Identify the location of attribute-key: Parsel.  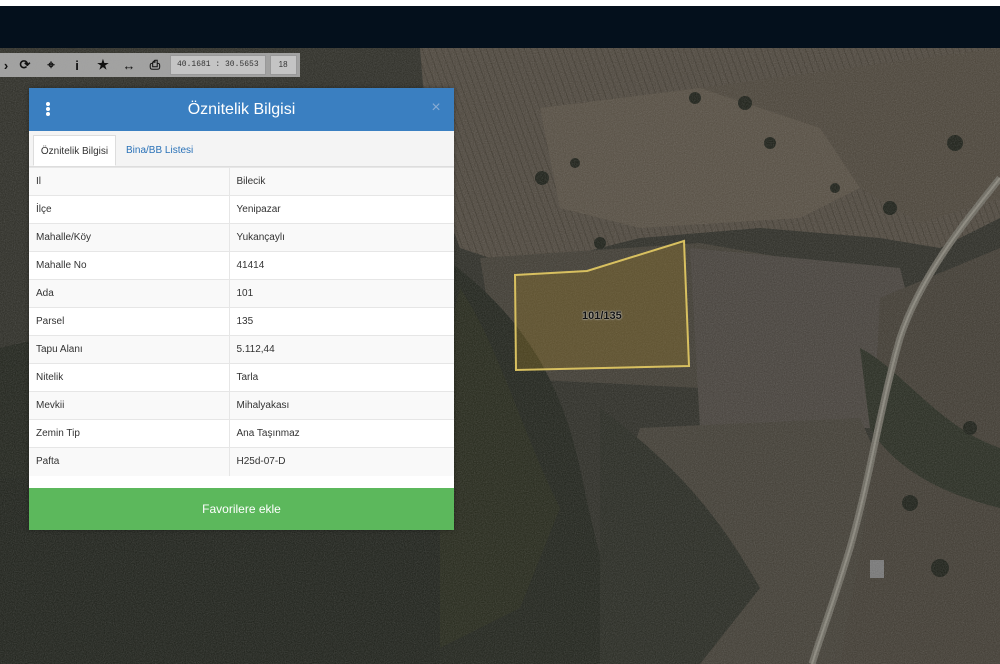
(129, 321).